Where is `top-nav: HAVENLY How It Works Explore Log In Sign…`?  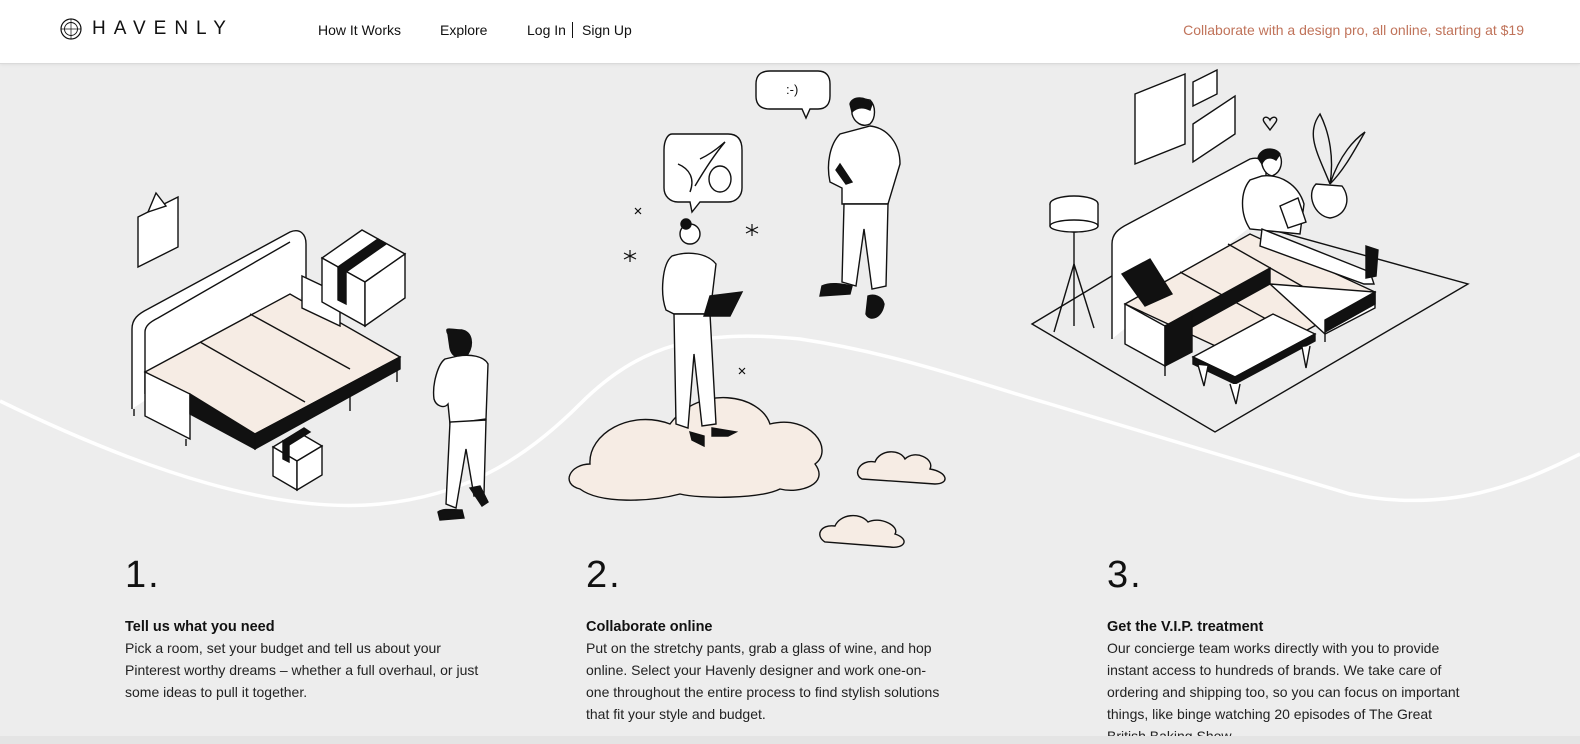 top-nav: HAVENLY How It Works Explore Log In Sign… is located at coordinates (790, 32).